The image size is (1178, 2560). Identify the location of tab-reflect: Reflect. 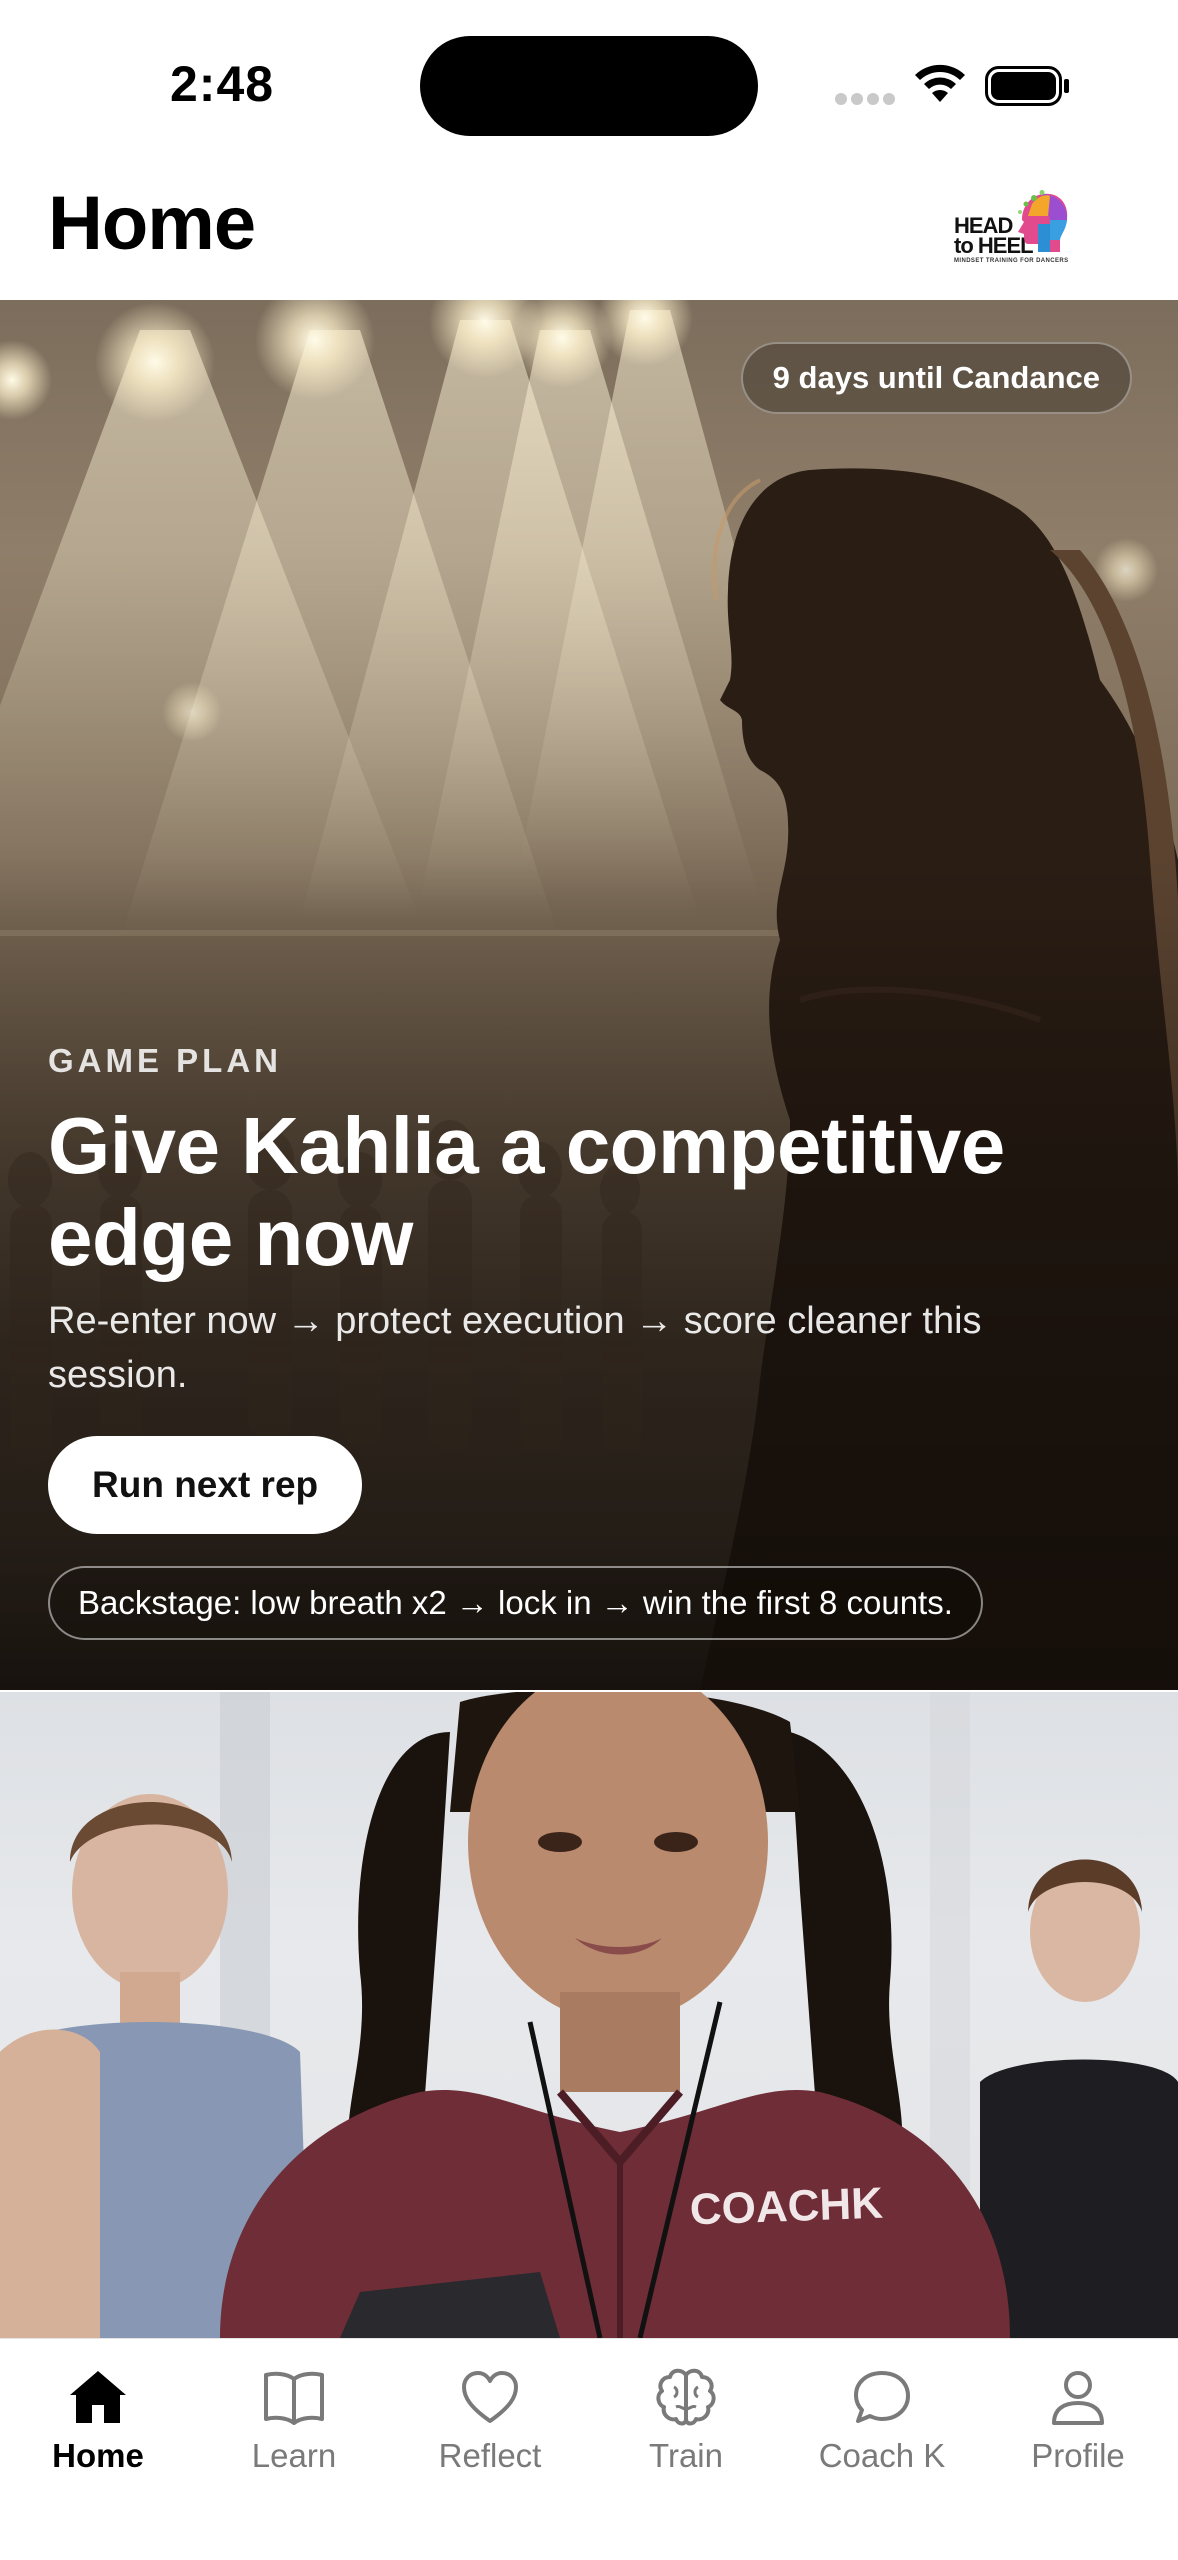
(490, 2430).